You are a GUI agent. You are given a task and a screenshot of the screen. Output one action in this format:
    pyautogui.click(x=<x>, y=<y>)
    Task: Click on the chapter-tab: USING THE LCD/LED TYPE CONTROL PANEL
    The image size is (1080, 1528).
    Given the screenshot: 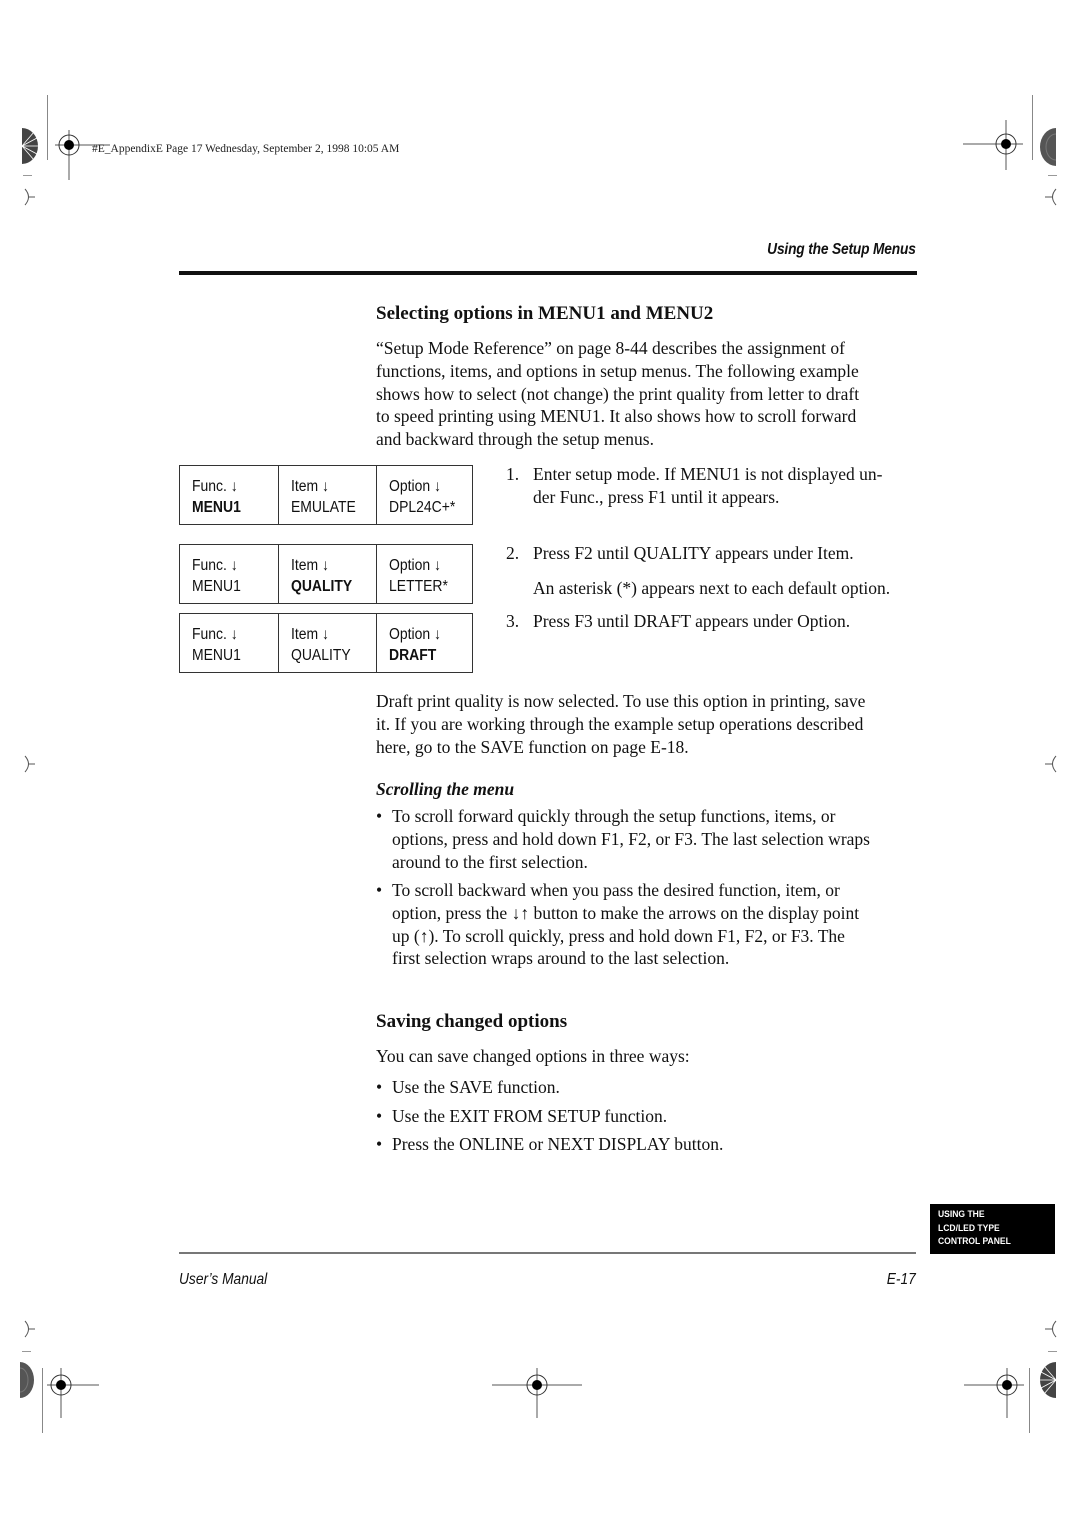 What is the action you would take?
    pyautogui.click(x=992, y=1229)
    